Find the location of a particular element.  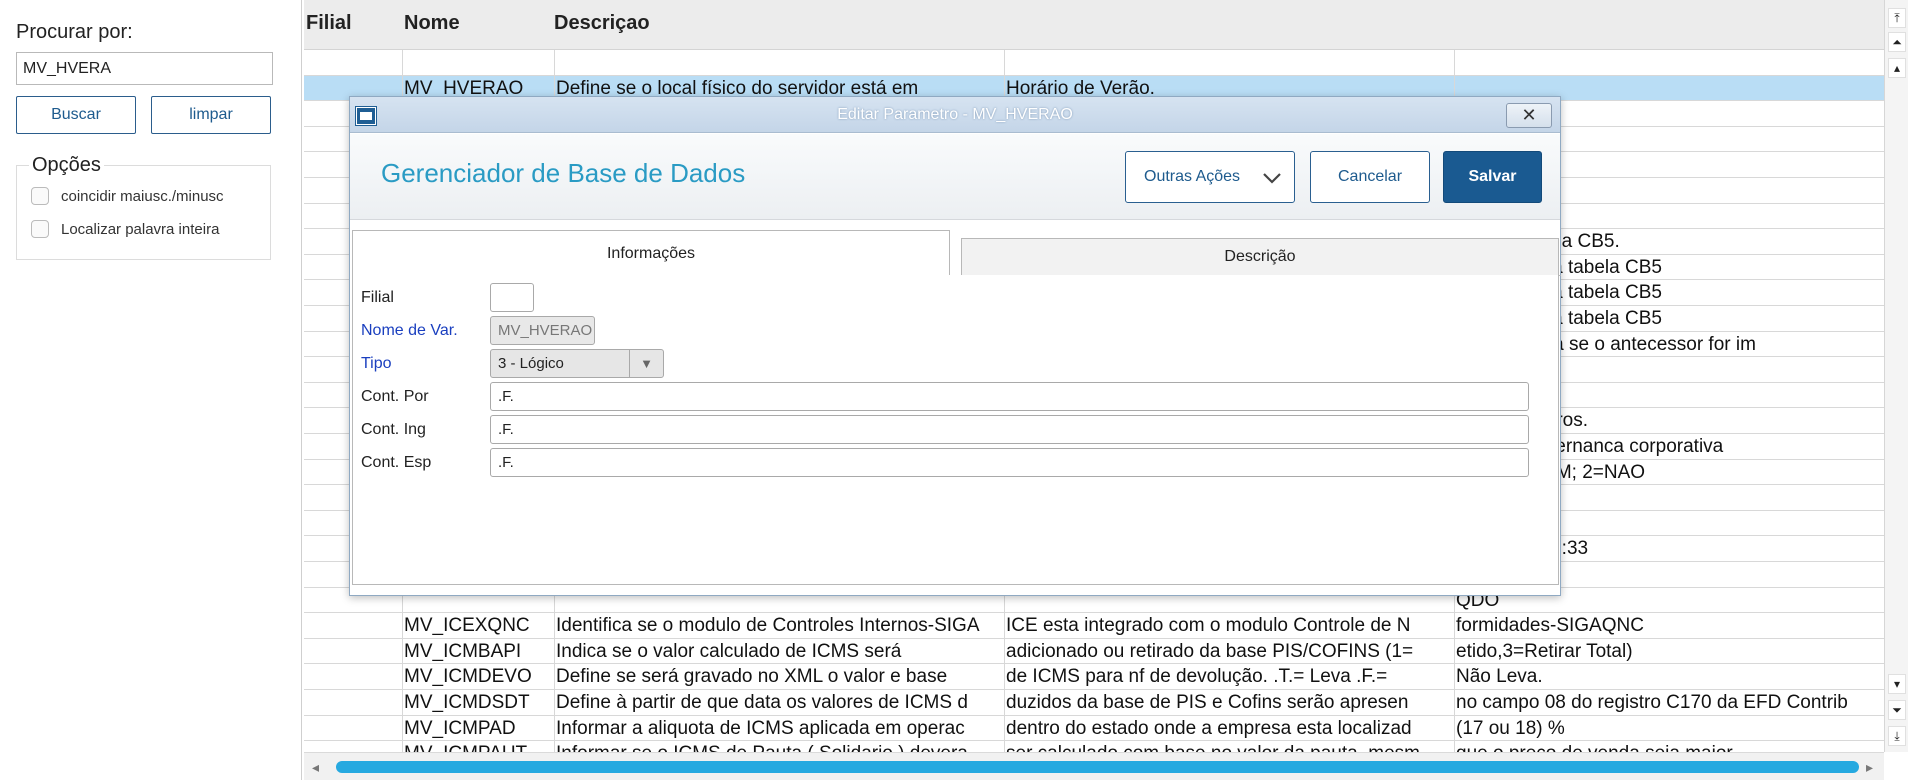

dialog-title: Editar Parametro - MV_HVERAO is located at coordinates (955, 114).